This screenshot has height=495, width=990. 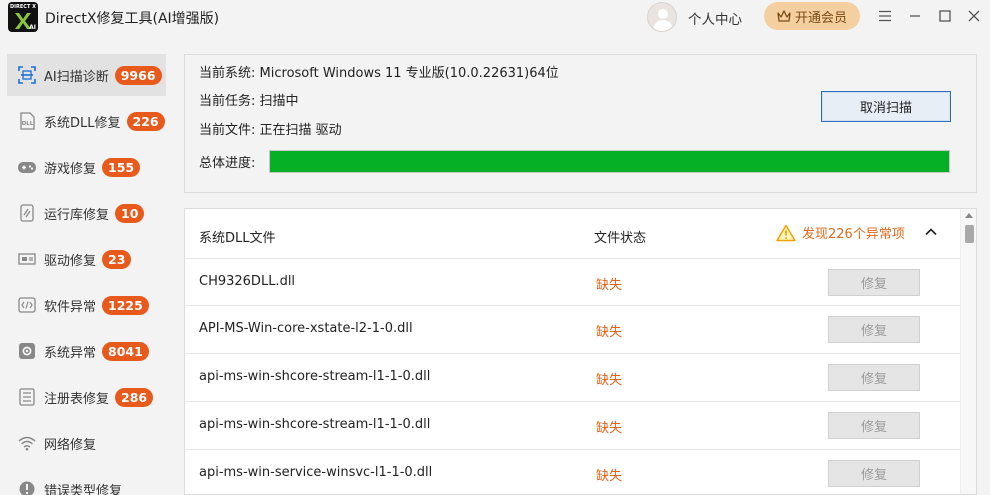 What do you see at coordinates (145, 121) in the screenshot?
I see `count-badge: 226` at bounding box center [145, 121].